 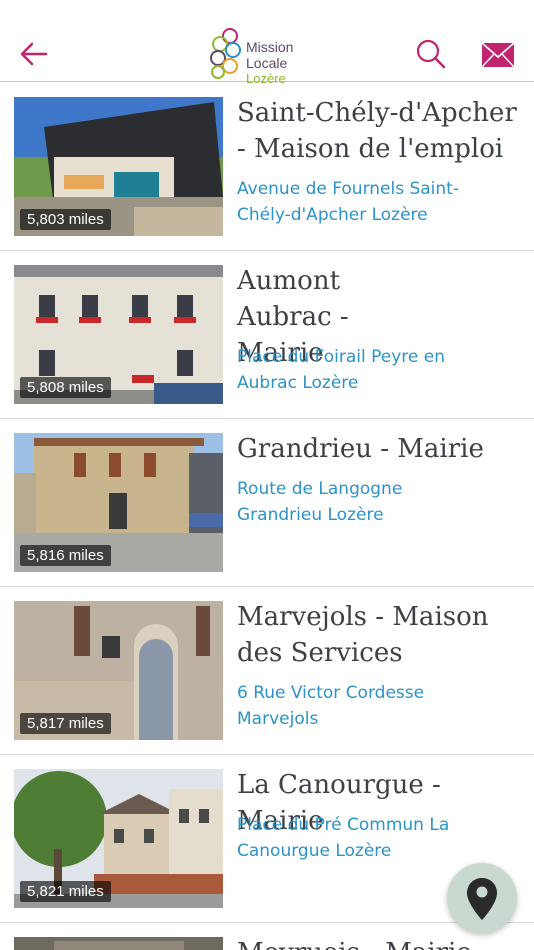 I want to click on logo-title: Mission Locale, so click(x=270, y=55).